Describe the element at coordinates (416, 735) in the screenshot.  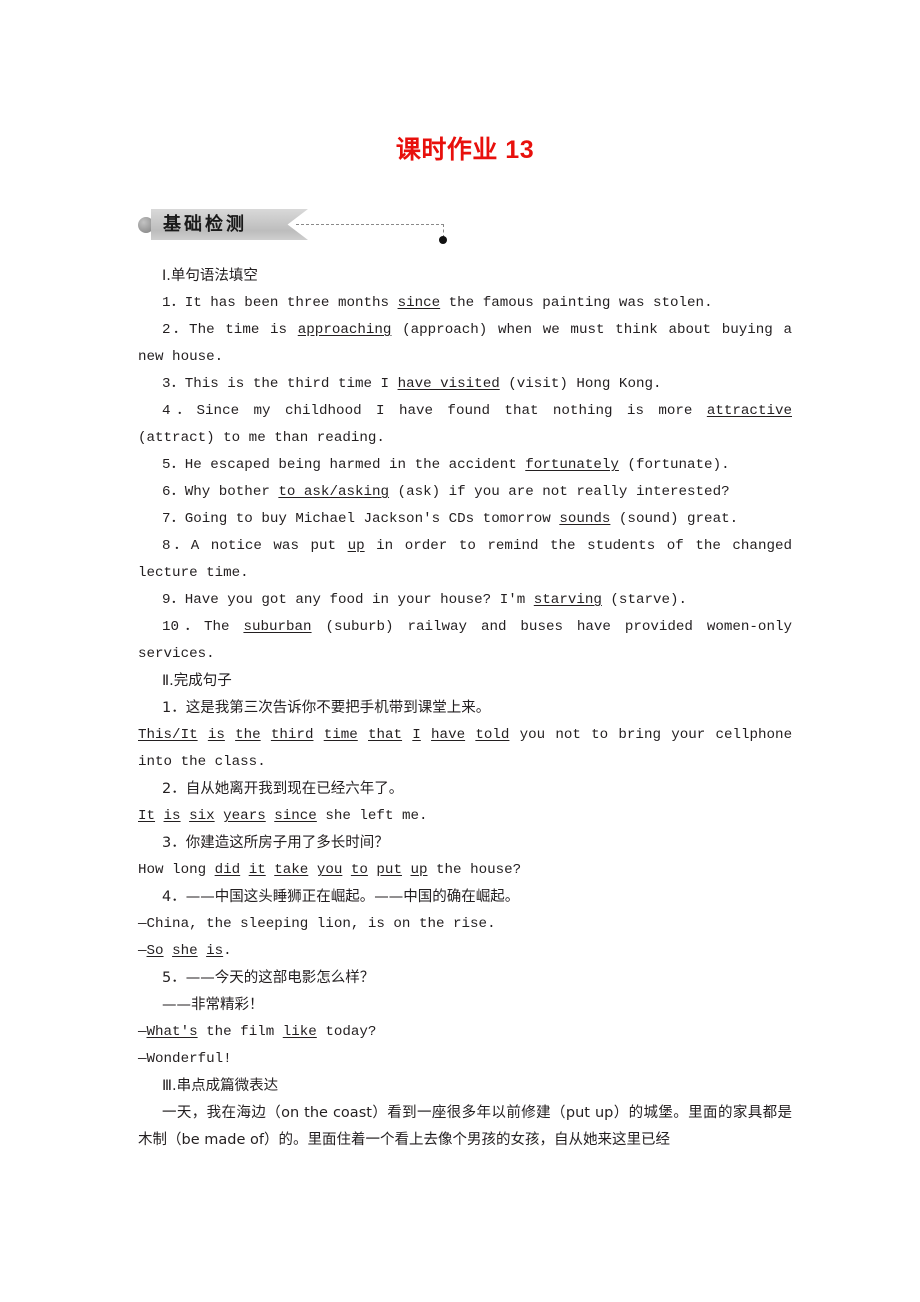
I see `answer-token: I` at that location.